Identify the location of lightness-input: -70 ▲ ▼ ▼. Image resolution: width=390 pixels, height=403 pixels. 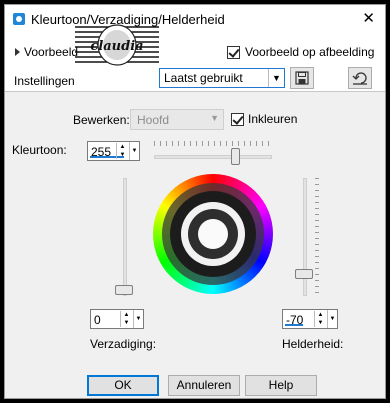
(310, 319).